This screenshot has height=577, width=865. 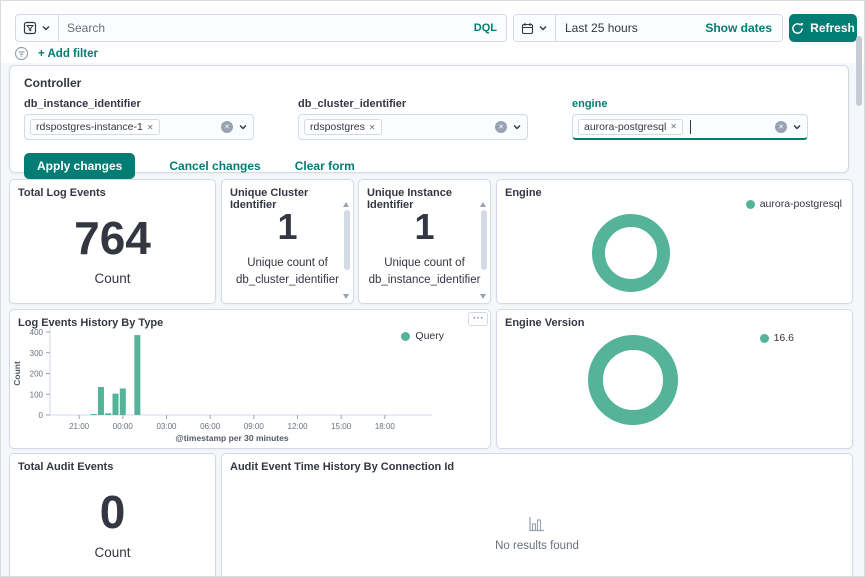 What do you see at coordinates (800, 204) in the screenshot?
I see `legend-label: aurora-postgresql` at bounding box center [800, 204].